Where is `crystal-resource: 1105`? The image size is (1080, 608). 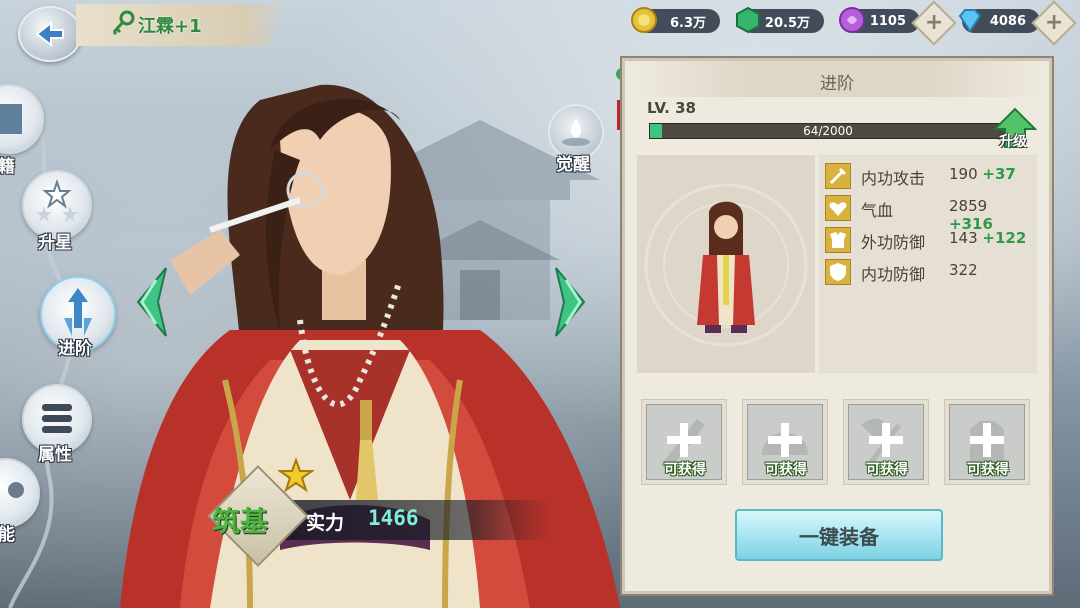
crystal-resource: 1105 is located at coordinates (879, 20).